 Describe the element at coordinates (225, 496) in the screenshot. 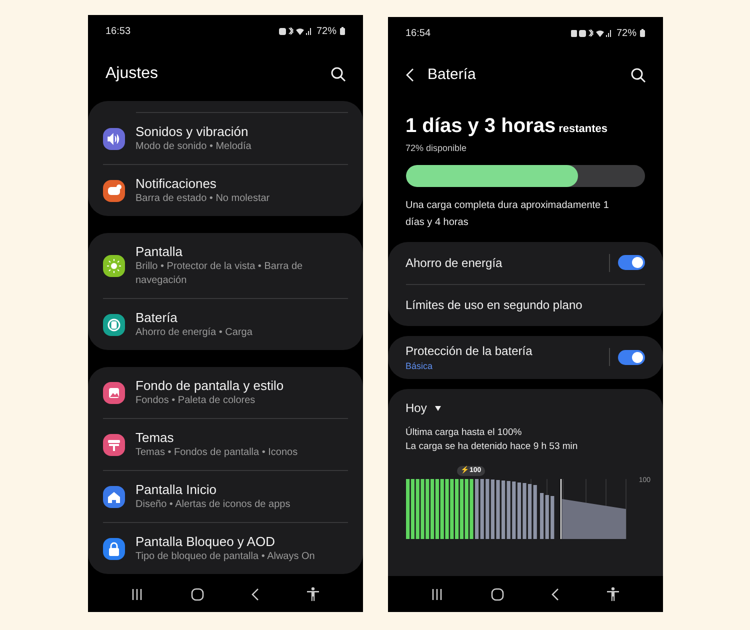

I see `settings-item: Pantalla Inicio Diseño • Alertas de iconos de apps` at that location.